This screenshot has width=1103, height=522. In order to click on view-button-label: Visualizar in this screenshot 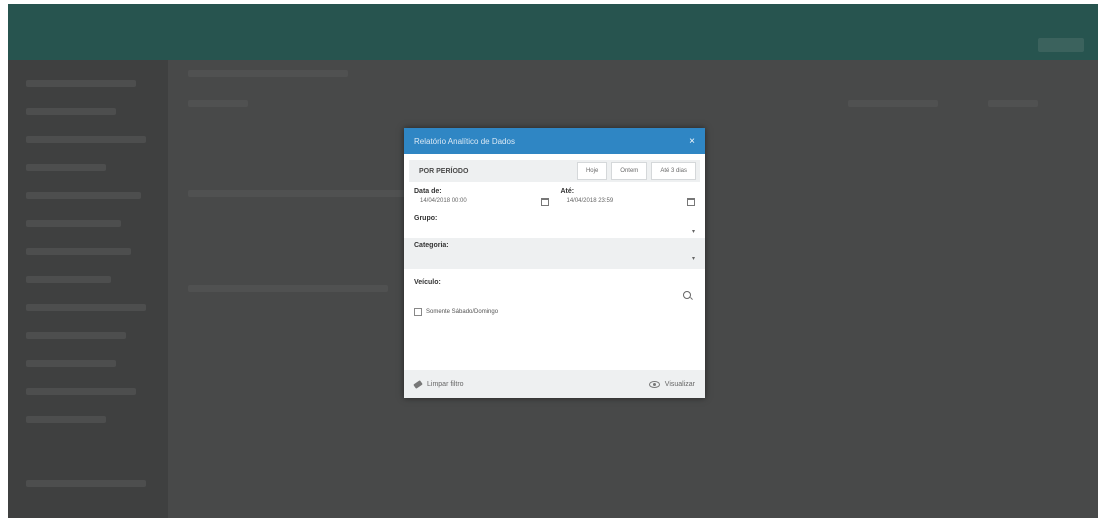, I will do `click(679, 384)`.